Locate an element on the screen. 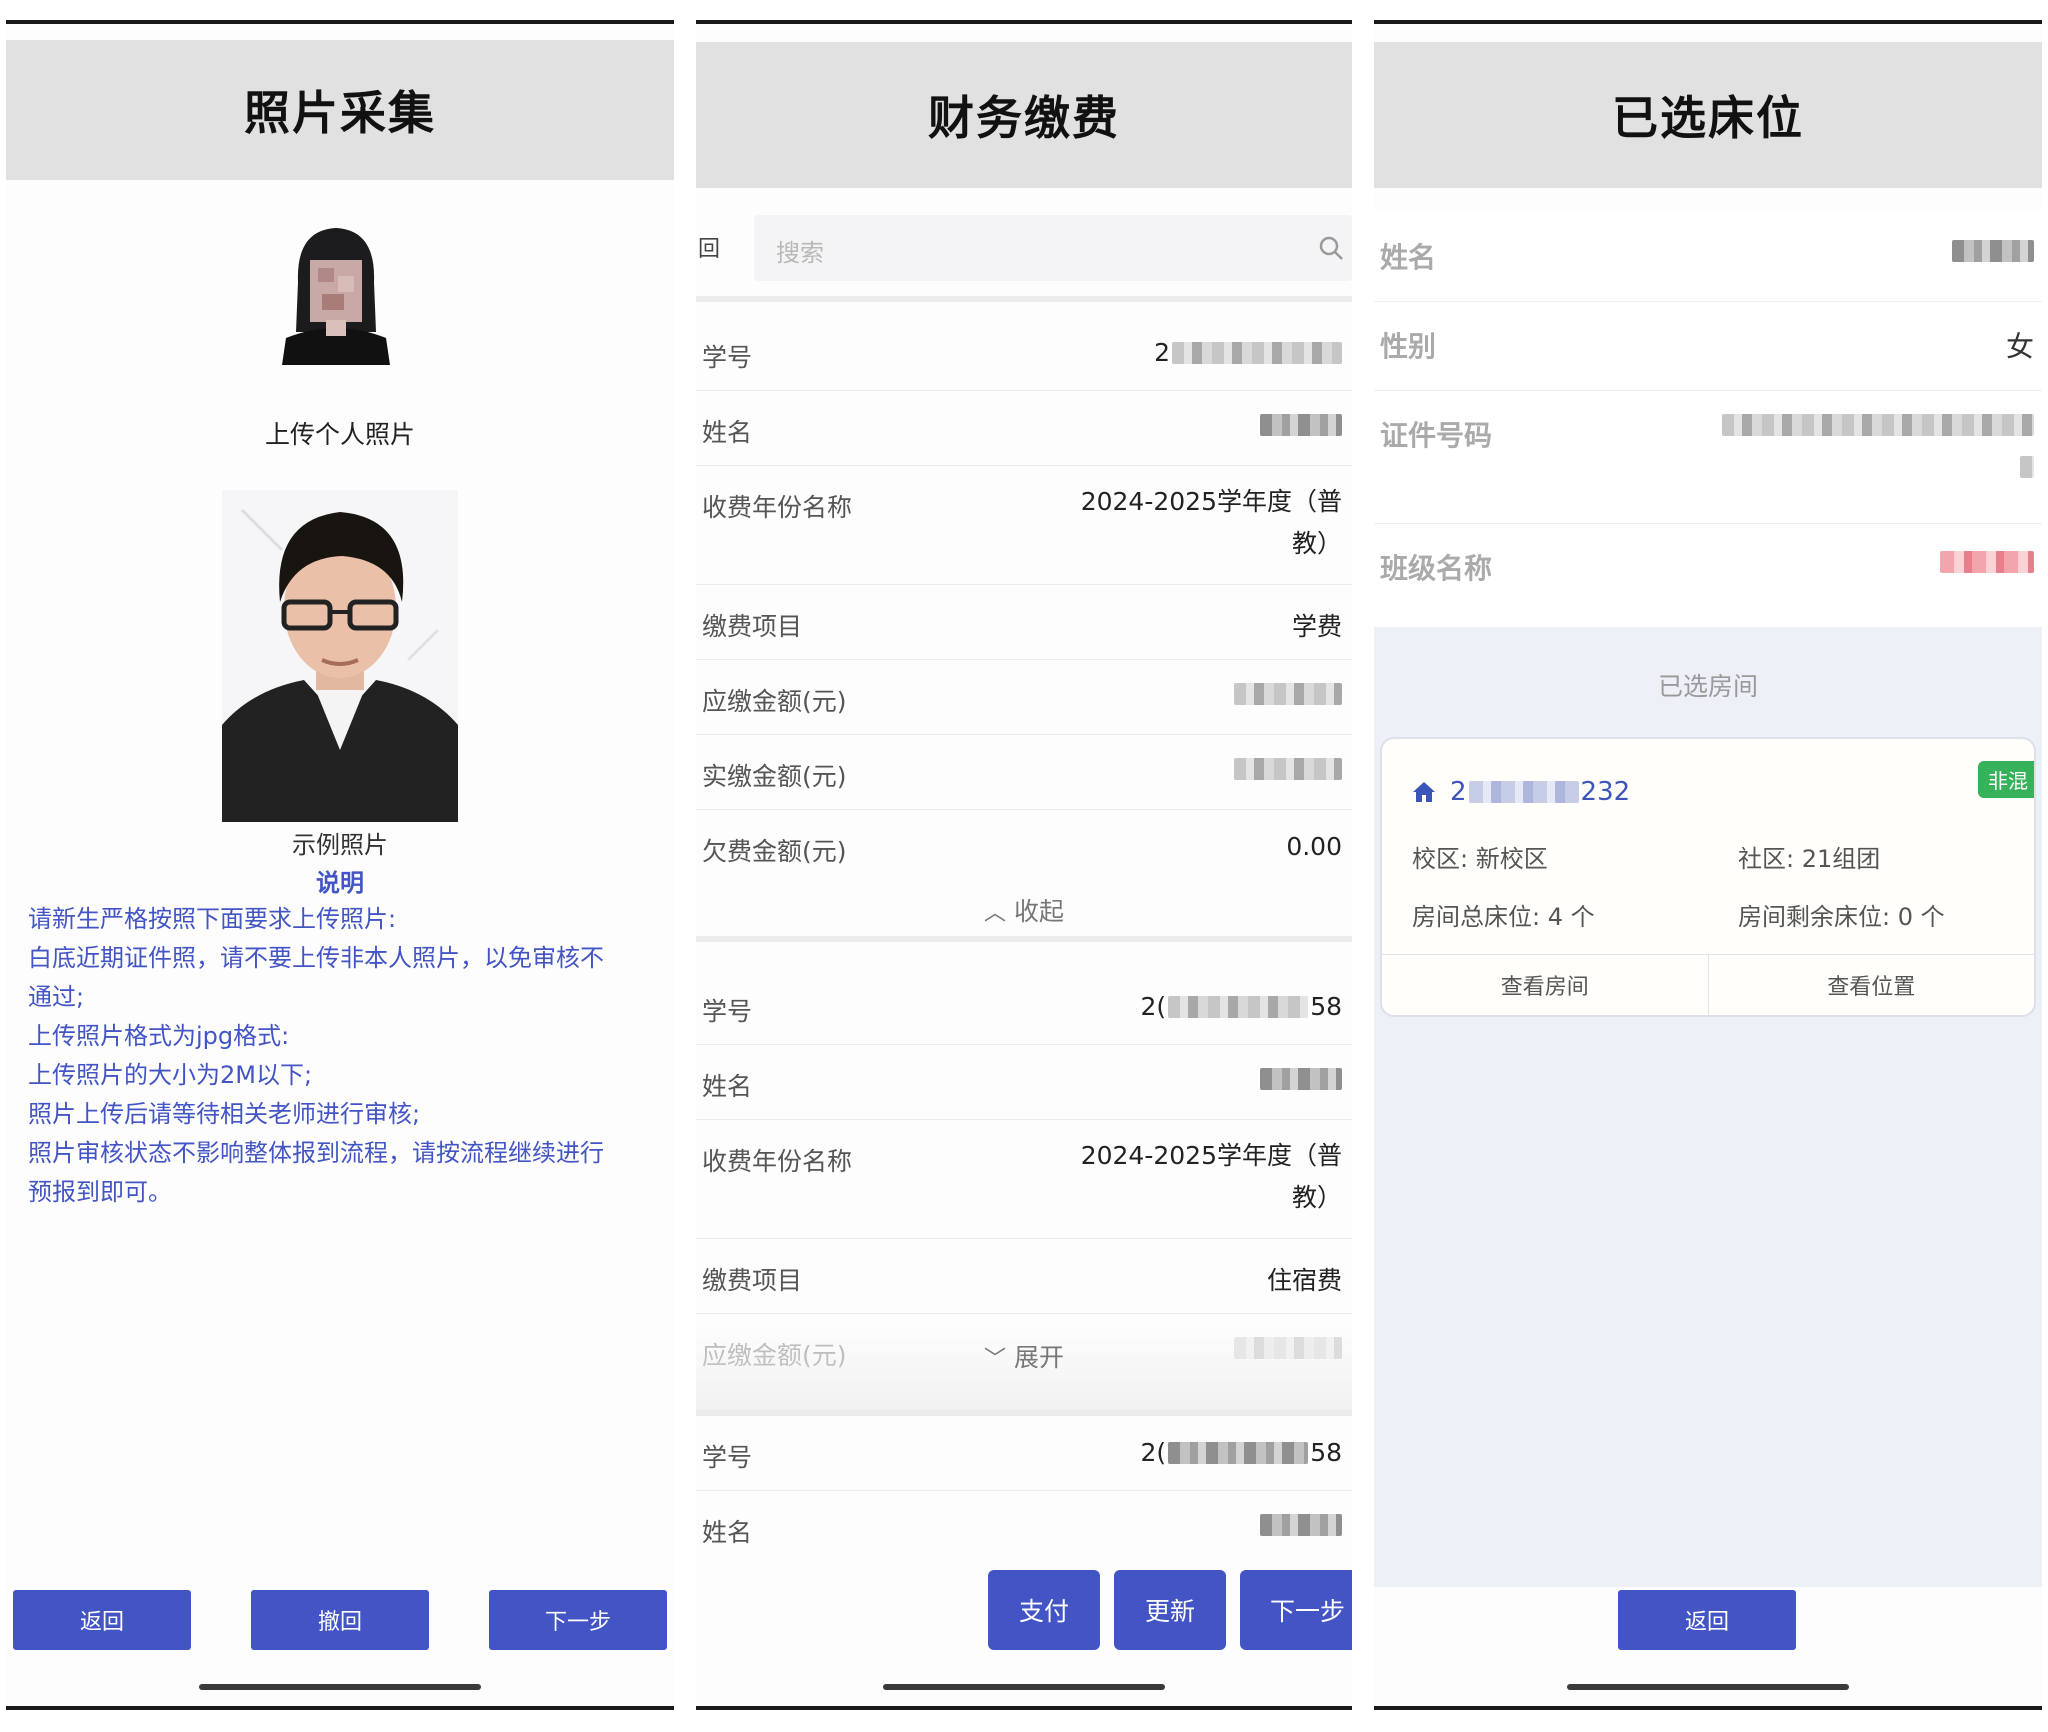 The width and height of the screenshot is (2048, 1732). update-button: 更新 is located at coordinates (1170, 1610).